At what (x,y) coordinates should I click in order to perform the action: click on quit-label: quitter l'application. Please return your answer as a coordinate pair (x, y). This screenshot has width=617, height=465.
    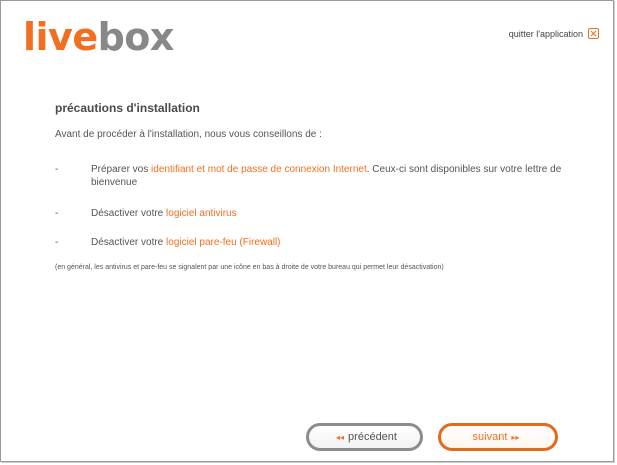
    Looking at the image, I should click on (546, 34).